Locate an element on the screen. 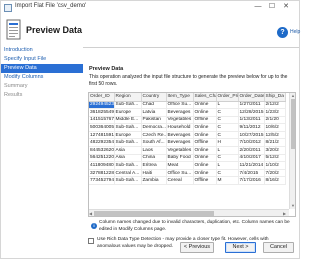 The height and width of the screenshot is (259, 320). vertical-scrollbar: ▲ ▼ is located at coordinates (292, 151).